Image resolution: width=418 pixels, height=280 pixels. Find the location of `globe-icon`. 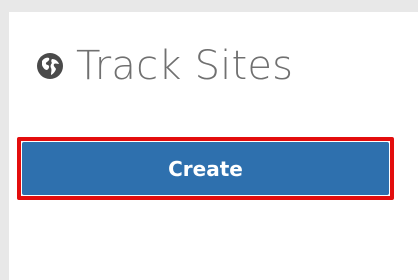

globe-icon is located at coordinates (50, 66).